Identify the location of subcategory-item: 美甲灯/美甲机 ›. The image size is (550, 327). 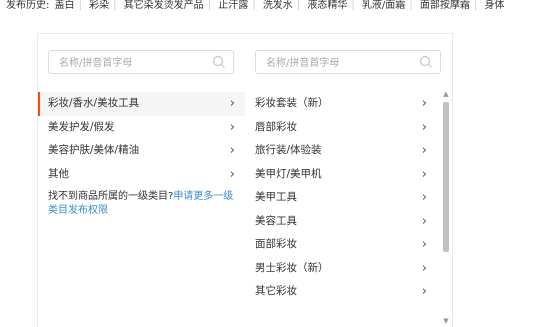
(348, 175).